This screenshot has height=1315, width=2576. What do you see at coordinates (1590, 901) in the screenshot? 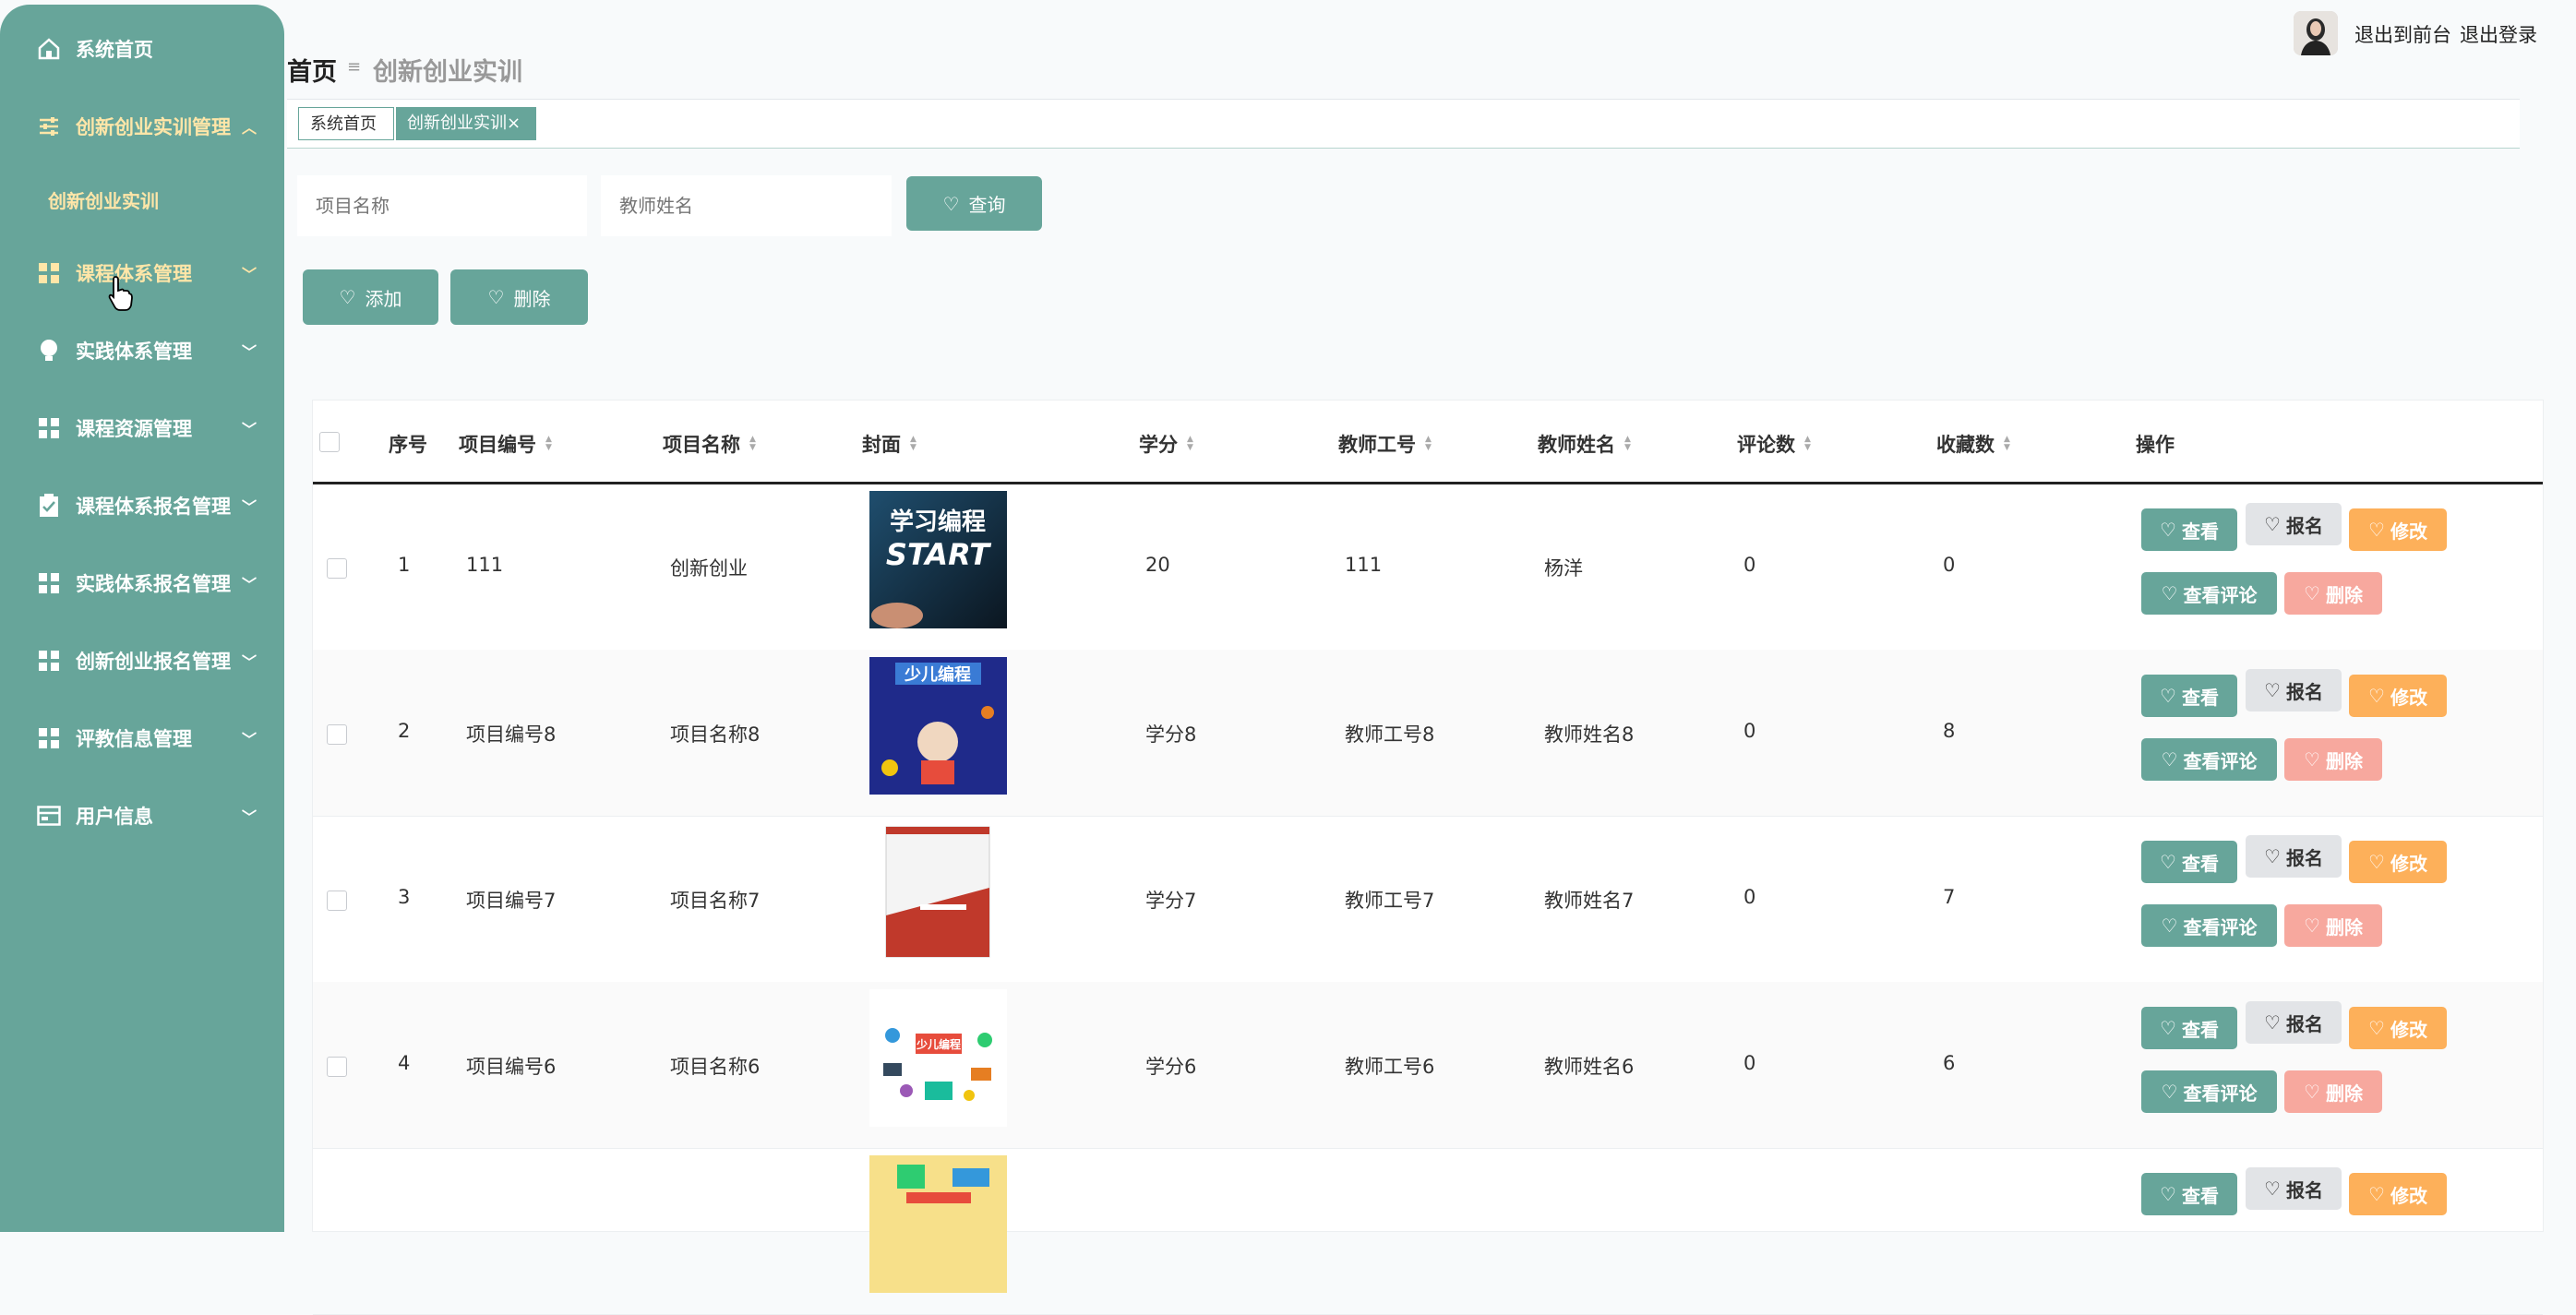
I see `cell-teacher: 教师姓名7` at bounding box center [1590, 901].